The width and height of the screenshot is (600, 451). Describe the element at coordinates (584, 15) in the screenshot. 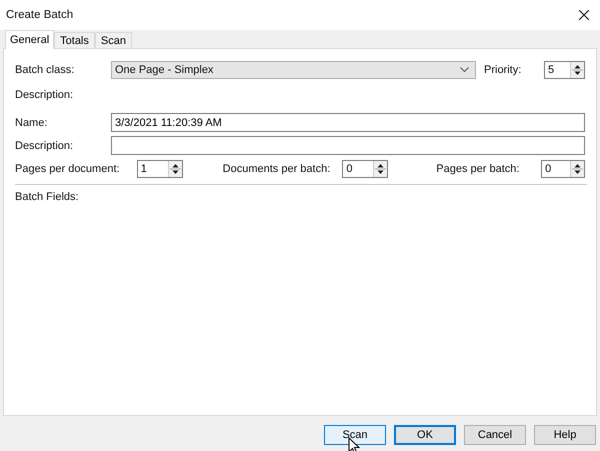

I see `close-icon` at that location.